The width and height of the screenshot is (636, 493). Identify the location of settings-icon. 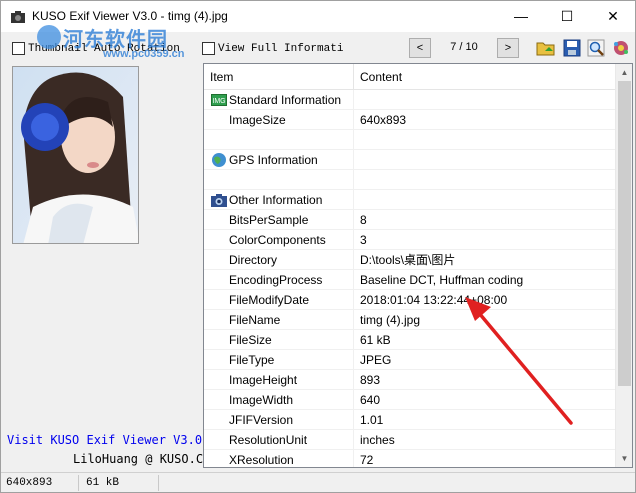
(621, 48).